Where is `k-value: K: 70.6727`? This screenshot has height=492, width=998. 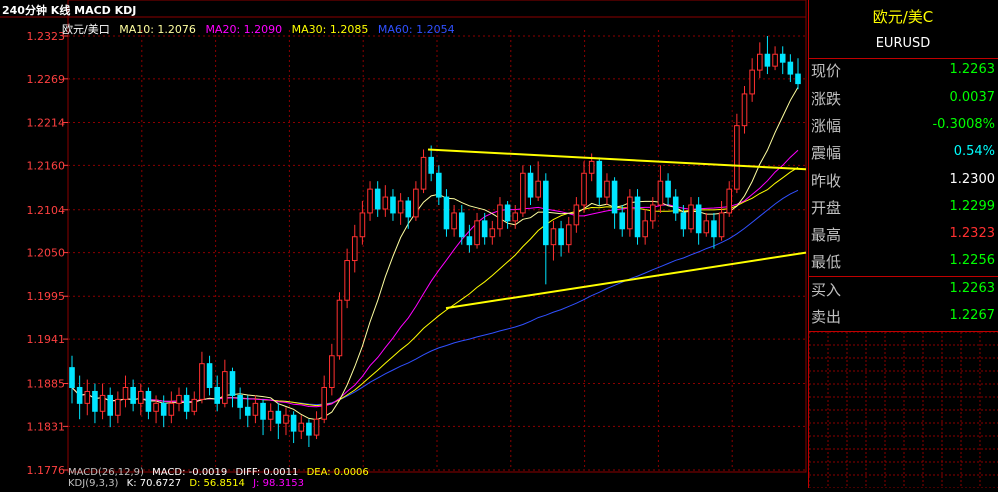
k-value: K: 70.6727 is located at coordinates (154, 483).